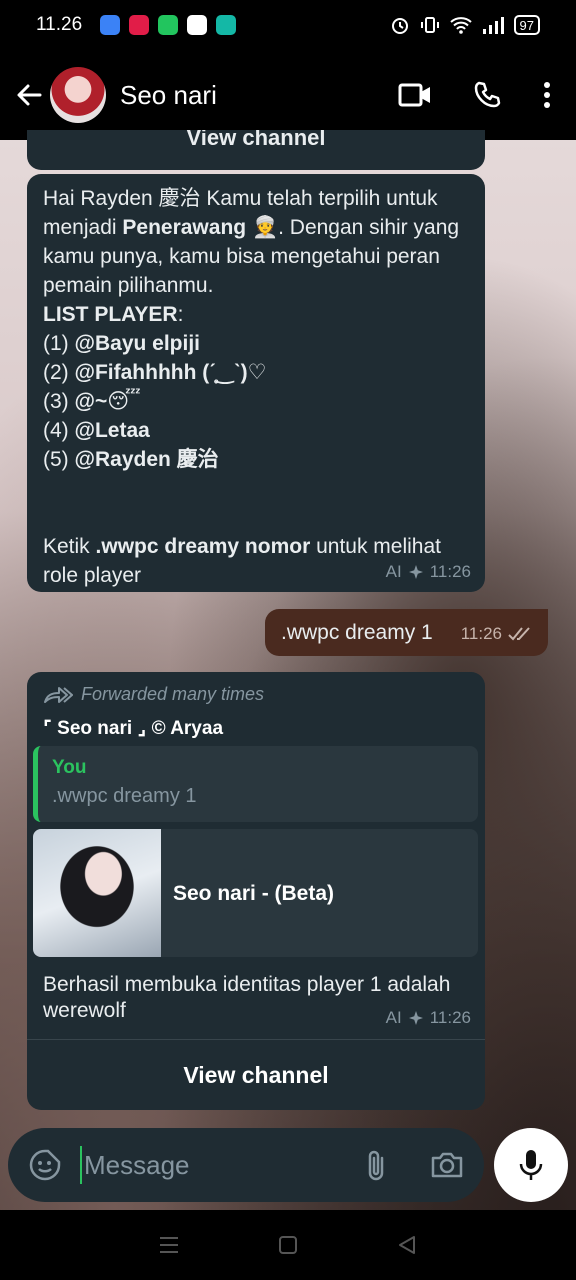 This screenshot has width=576, height=1280. I want to click on player-list-item: (3) @~😴, so click(92, 401).